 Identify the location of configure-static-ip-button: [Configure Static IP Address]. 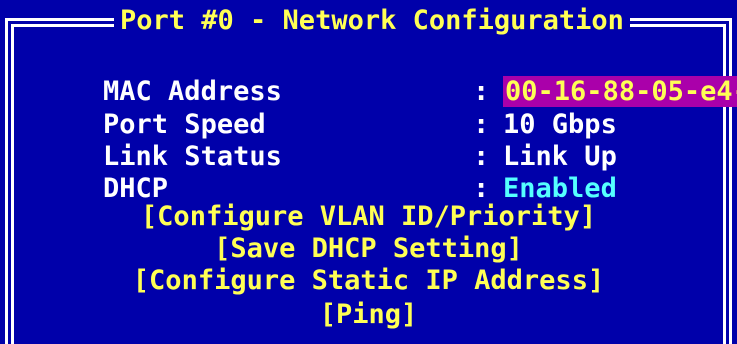
(368, 281).